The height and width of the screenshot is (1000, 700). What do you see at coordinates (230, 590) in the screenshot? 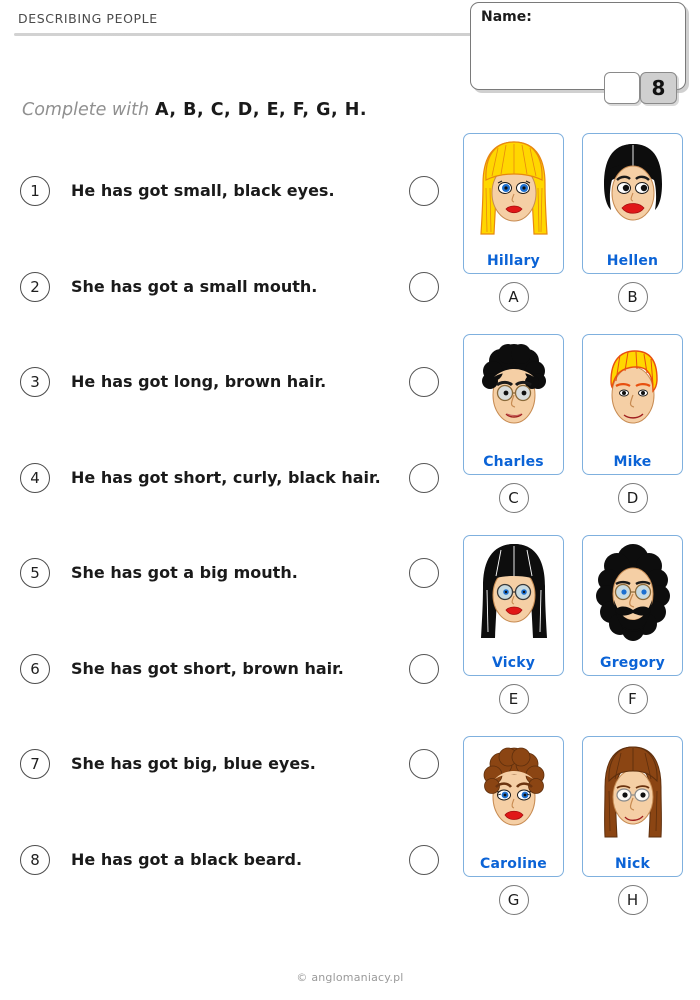
I see `question-row: 5 She has got a big mouth.` at bounding box center [230, 590].